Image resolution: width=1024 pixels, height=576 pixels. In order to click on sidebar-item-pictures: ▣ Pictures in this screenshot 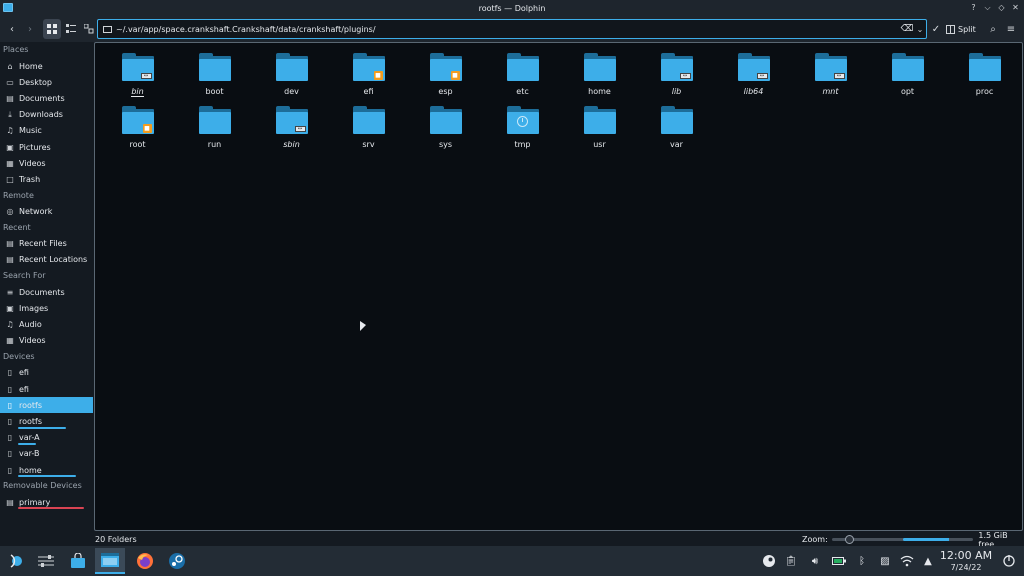, I will do `click(46, 147)`.